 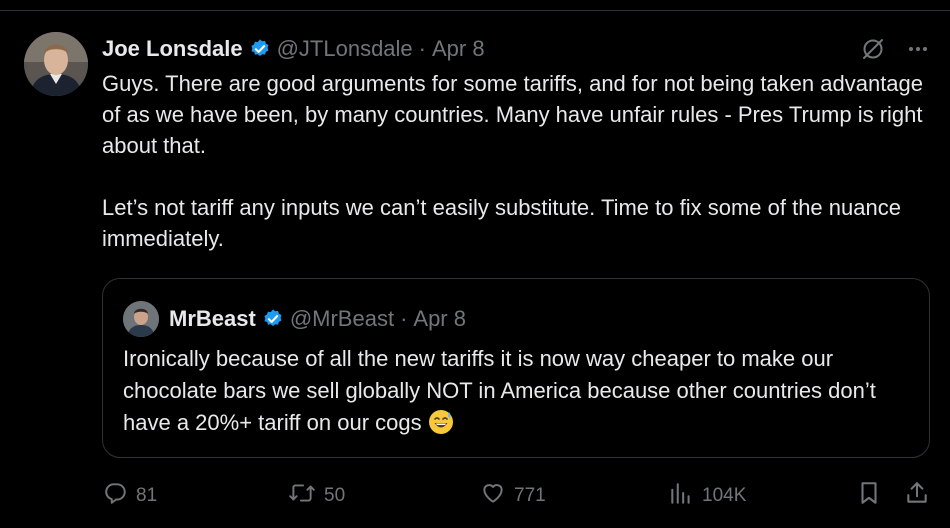 I want to click on like-count: 771, so click(x=530, y=495).